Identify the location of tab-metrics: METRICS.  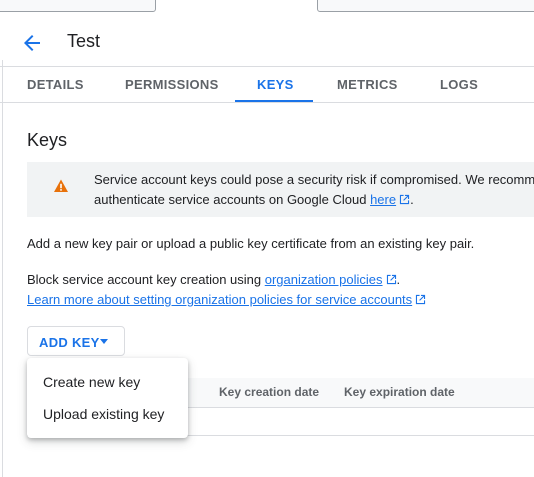
(367, 84).